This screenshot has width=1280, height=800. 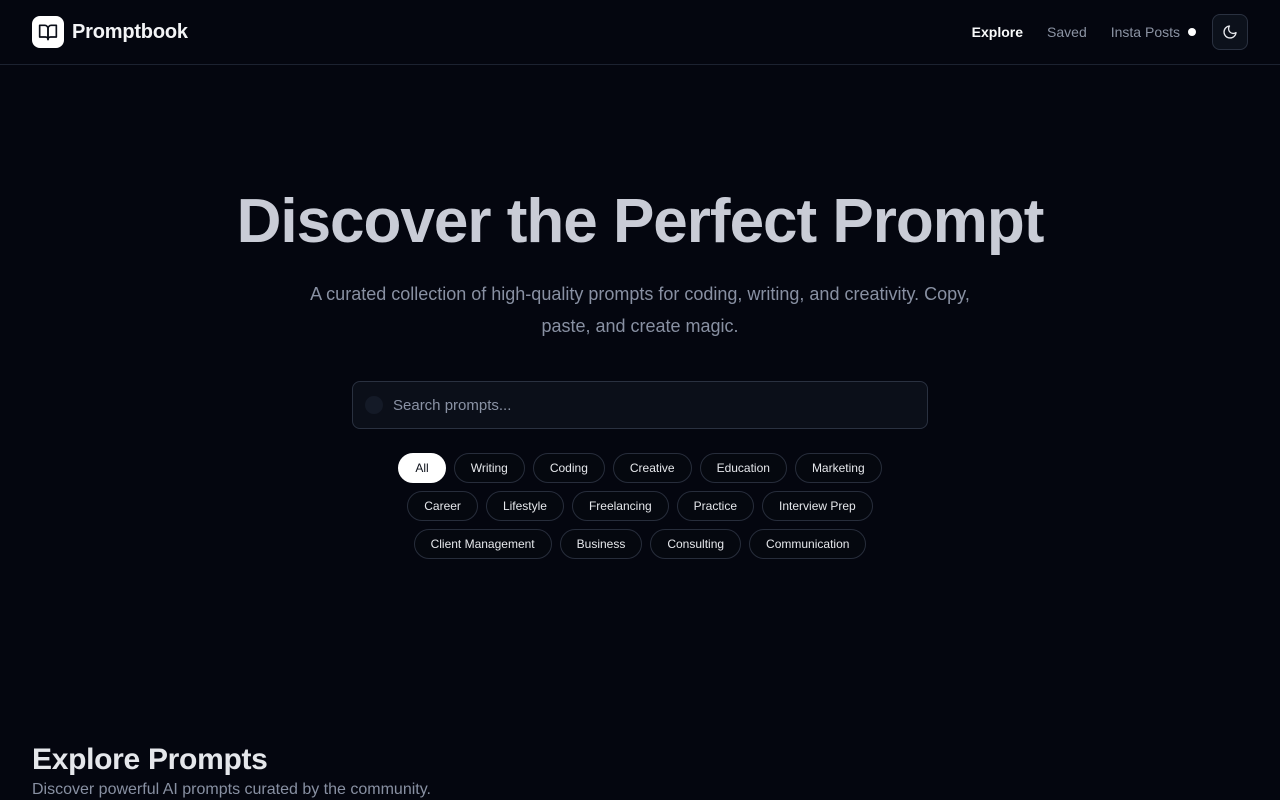 I want to click on search-box, so click(x=640, y=405).